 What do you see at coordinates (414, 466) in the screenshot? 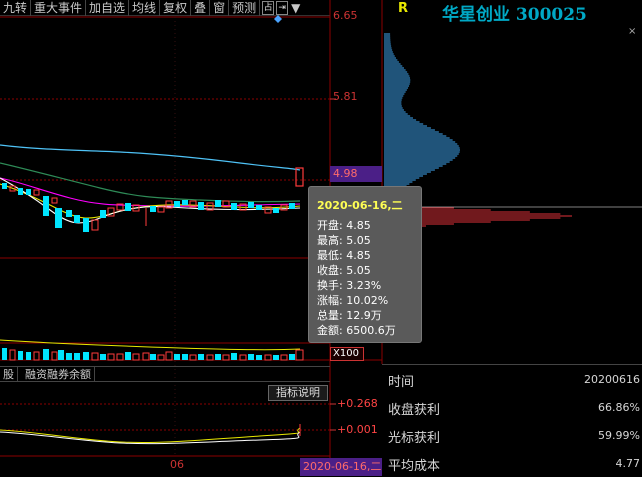
I see `info-label: 平均成本` at bounding box center [414, 466].